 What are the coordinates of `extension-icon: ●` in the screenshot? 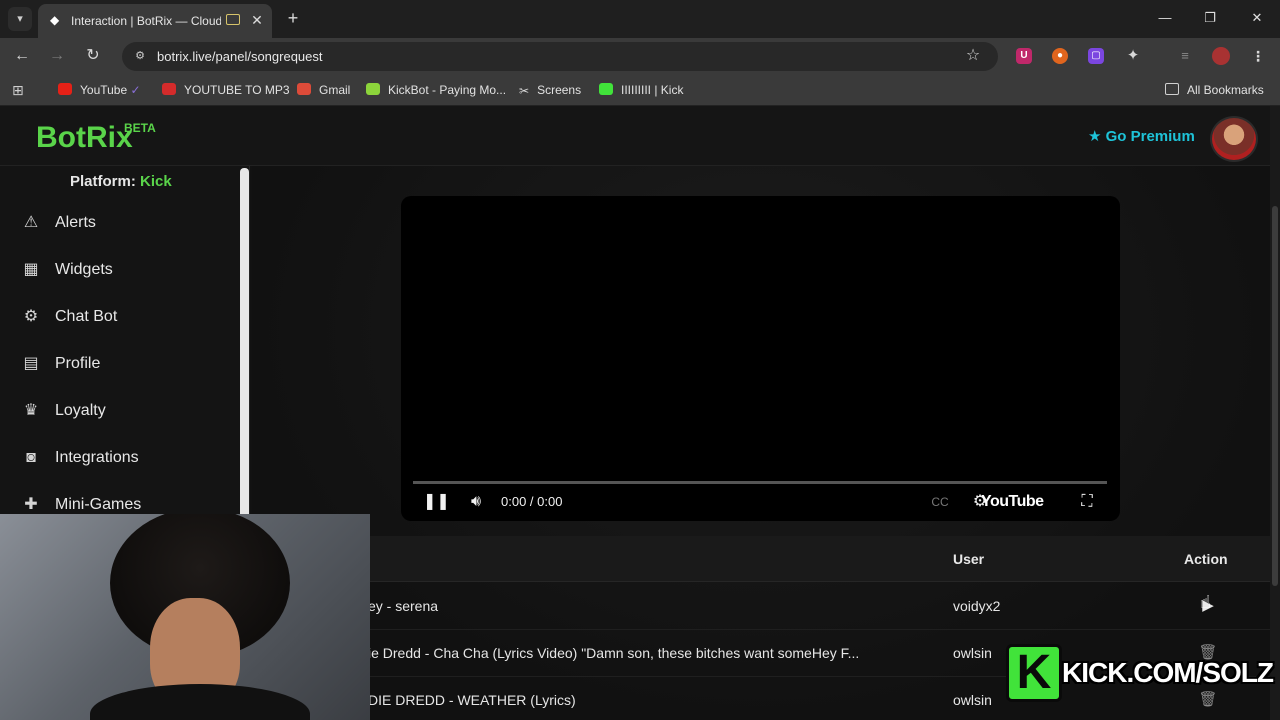 It's located at (1060, 56).